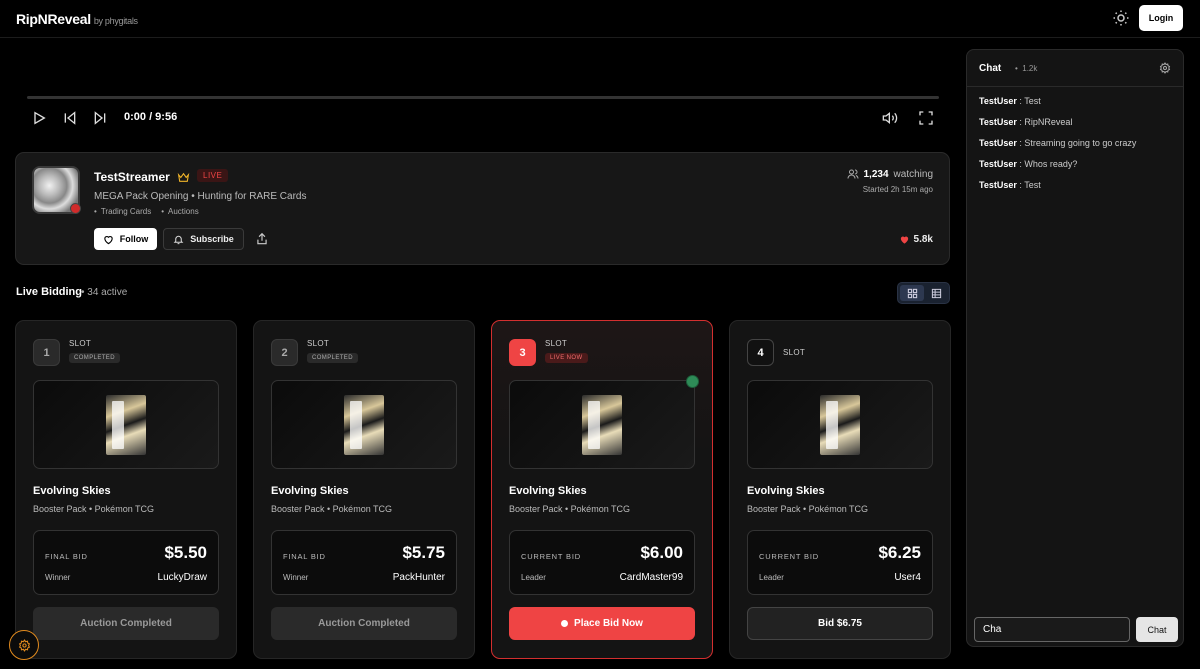 Image resolution: width=1200 pixels, height=669 pixels. What do you see at coordinates (692, 381) in the screenshot?
I see `live-indicator-dot` at bounding box center [692, 381].